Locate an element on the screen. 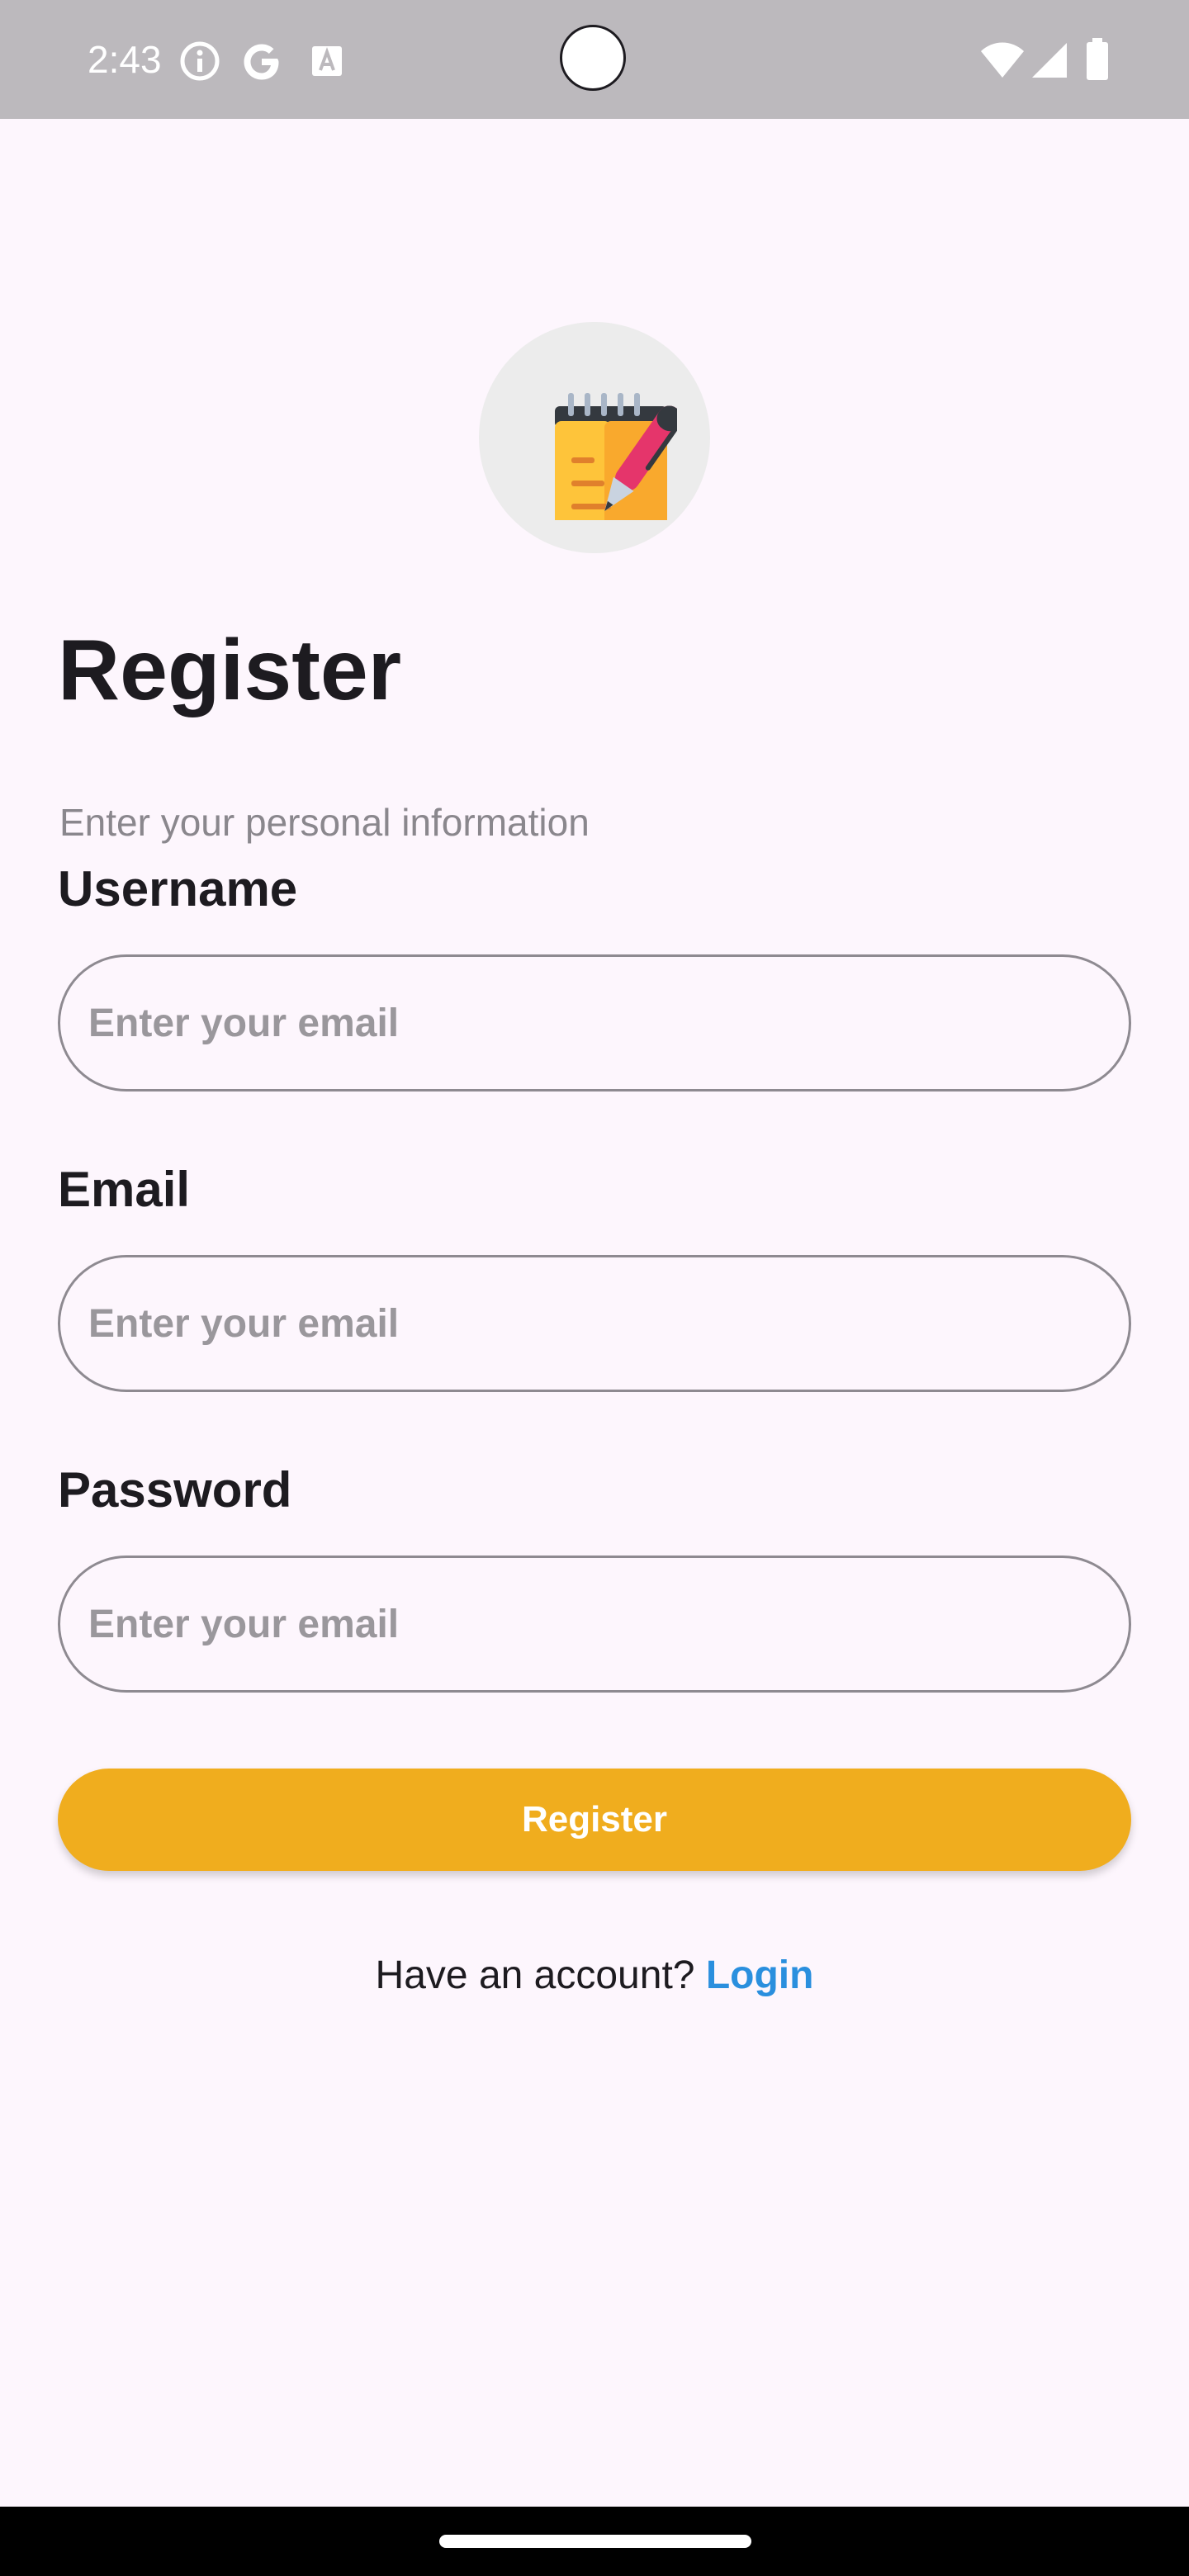 Image resolution: width=1189 pixels, height=2576 pixels. notepad-pen-icon is located at coordinates (616, 456).